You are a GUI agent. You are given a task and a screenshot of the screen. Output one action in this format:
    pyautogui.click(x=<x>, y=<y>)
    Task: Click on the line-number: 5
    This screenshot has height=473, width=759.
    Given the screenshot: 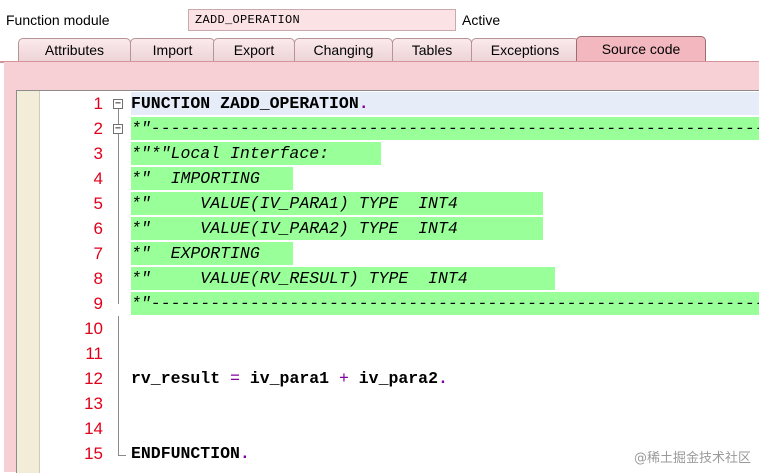 What is the action you would take?
    pyautogui.click(x=98, y=203)
    